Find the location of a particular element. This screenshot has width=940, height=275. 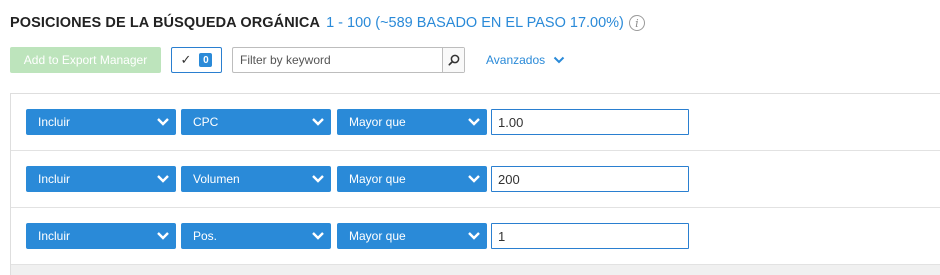

info-icon: i is located at coordinates (636, 23).